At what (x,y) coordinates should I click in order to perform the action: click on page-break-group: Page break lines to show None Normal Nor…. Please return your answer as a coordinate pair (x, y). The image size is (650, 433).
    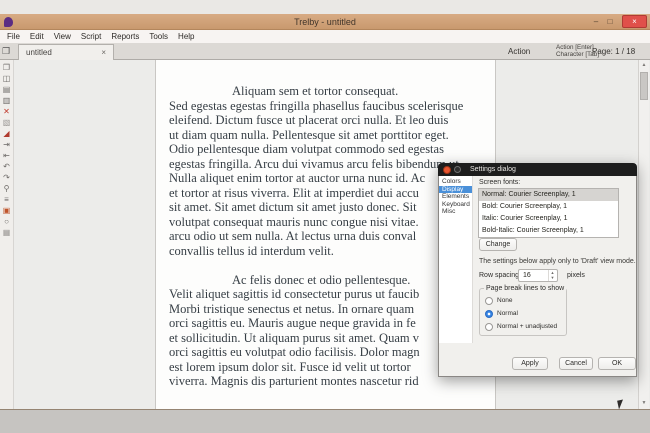
    Looking at the image, I should click on (523, 310).